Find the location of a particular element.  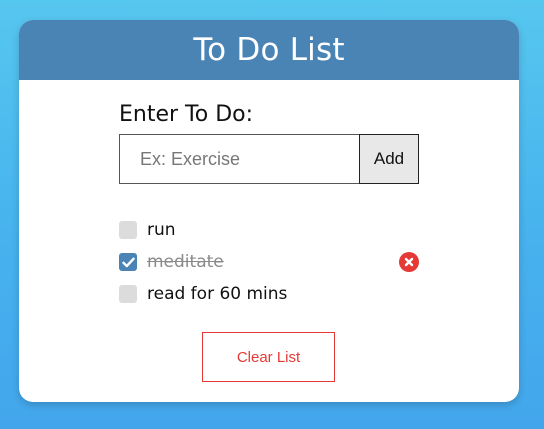

todo-list: run meditate read for 60 mins is located at coordinates (269, 262).